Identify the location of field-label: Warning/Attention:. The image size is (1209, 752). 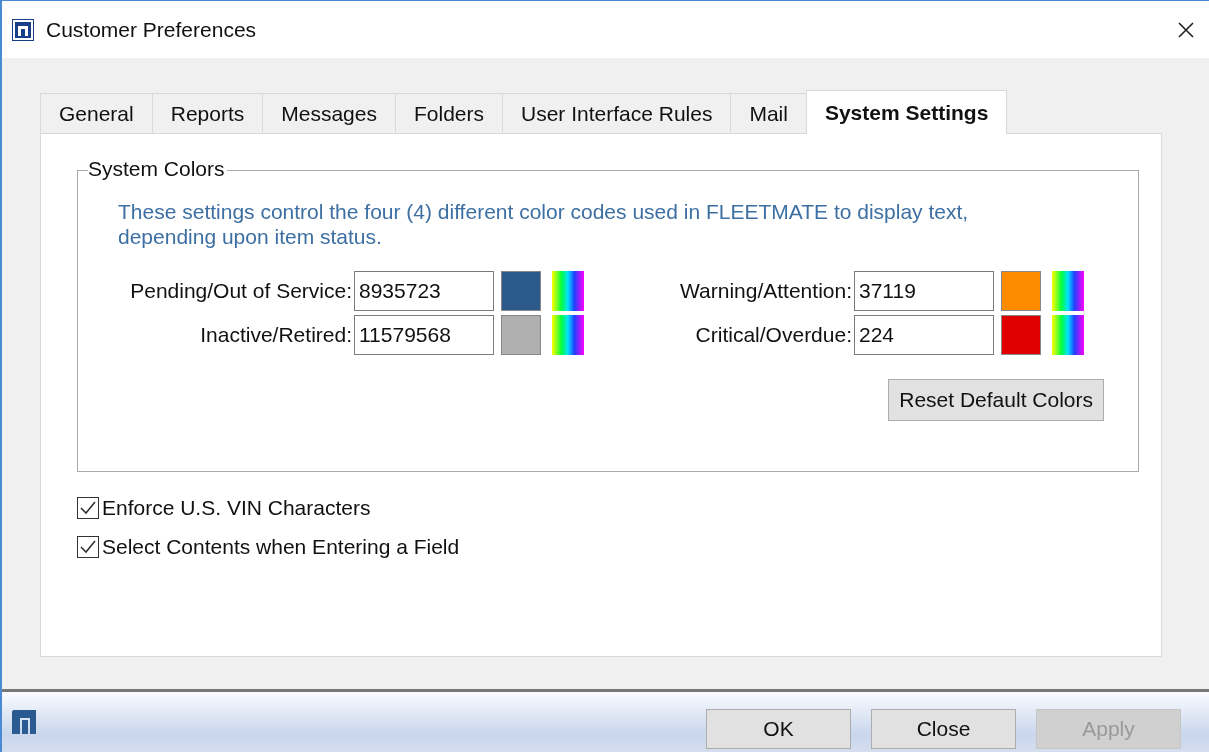
(766, 291).